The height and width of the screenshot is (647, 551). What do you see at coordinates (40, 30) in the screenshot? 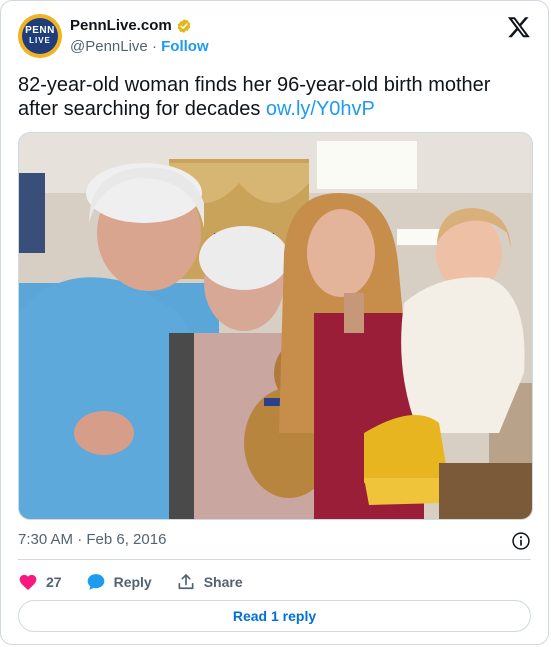
I see `avatar-text-line1: PENN` at bounding box center [40, 30].